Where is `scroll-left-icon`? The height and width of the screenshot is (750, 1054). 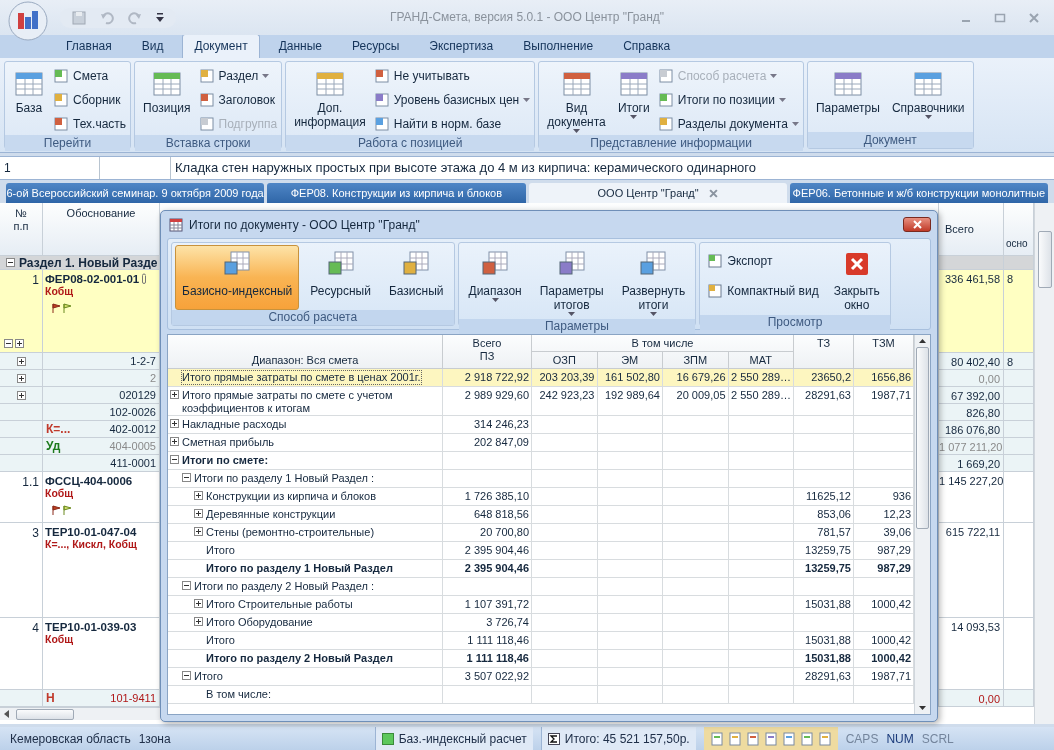
scroll-left-icon is located at coordinates (7, 714).